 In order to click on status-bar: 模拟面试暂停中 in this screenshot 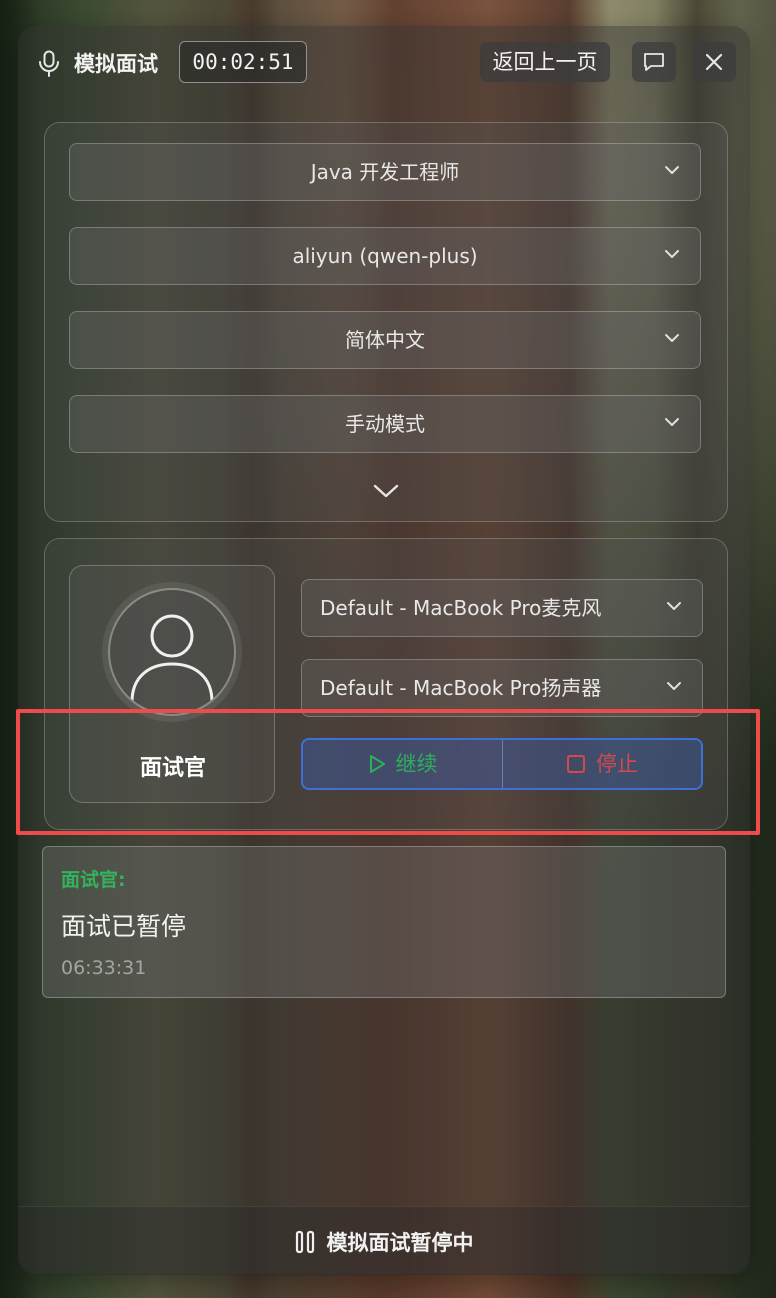, I will do `click(384, 1240)`.